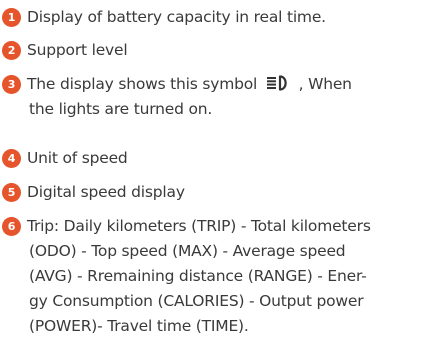 This screenshot has height=360, width=444. I want to click on number-badge: 5, so click(11, 192).